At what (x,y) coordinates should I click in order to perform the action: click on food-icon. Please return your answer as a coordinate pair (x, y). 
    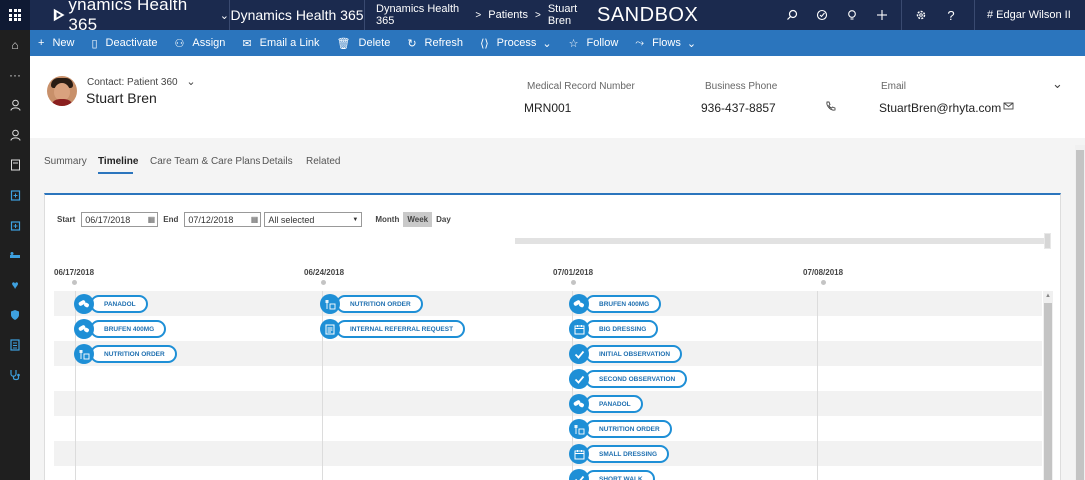
    Looking at the image, I should click on (579, 429).